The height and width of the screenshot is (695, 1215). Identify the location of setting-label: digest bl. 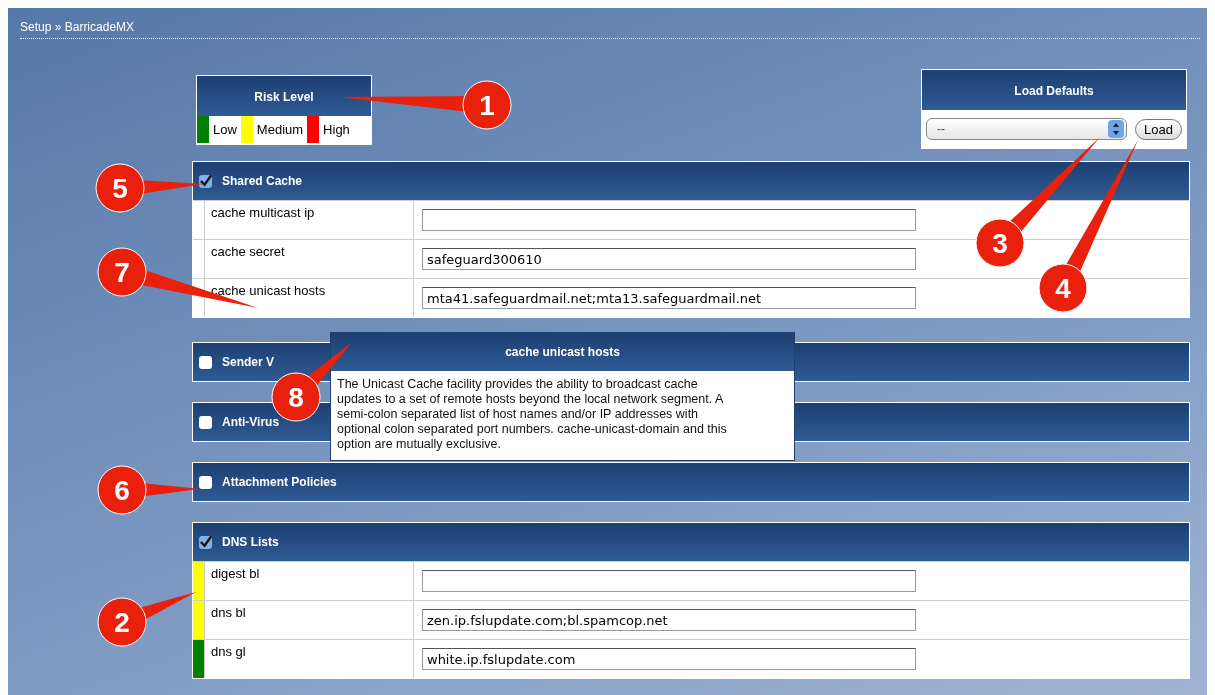
(309, 581).